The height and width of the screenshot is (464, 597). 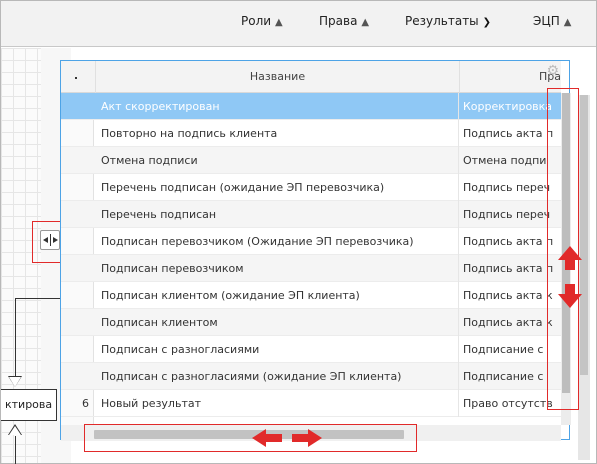 What do you see at coordinates (311, 106) in the screenshot?
I see `table-row: Акт скорректирован Корректировка` at bounding box center [311, 106].